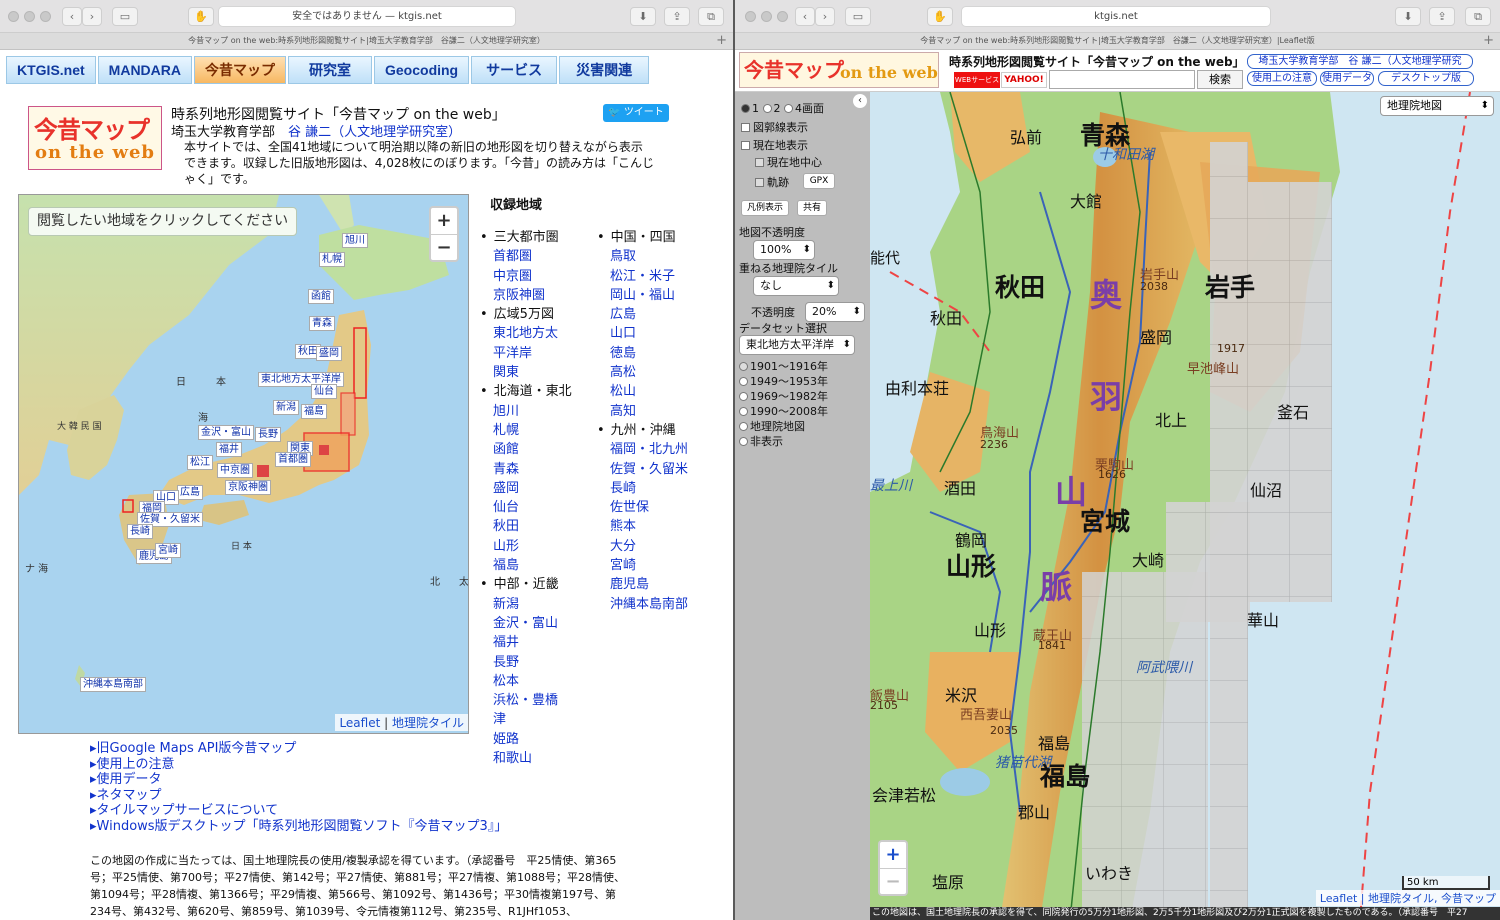 This screenshot has width=1500, height=920. I want to click on period-option: 1990〜2008年, so click(783, 411).